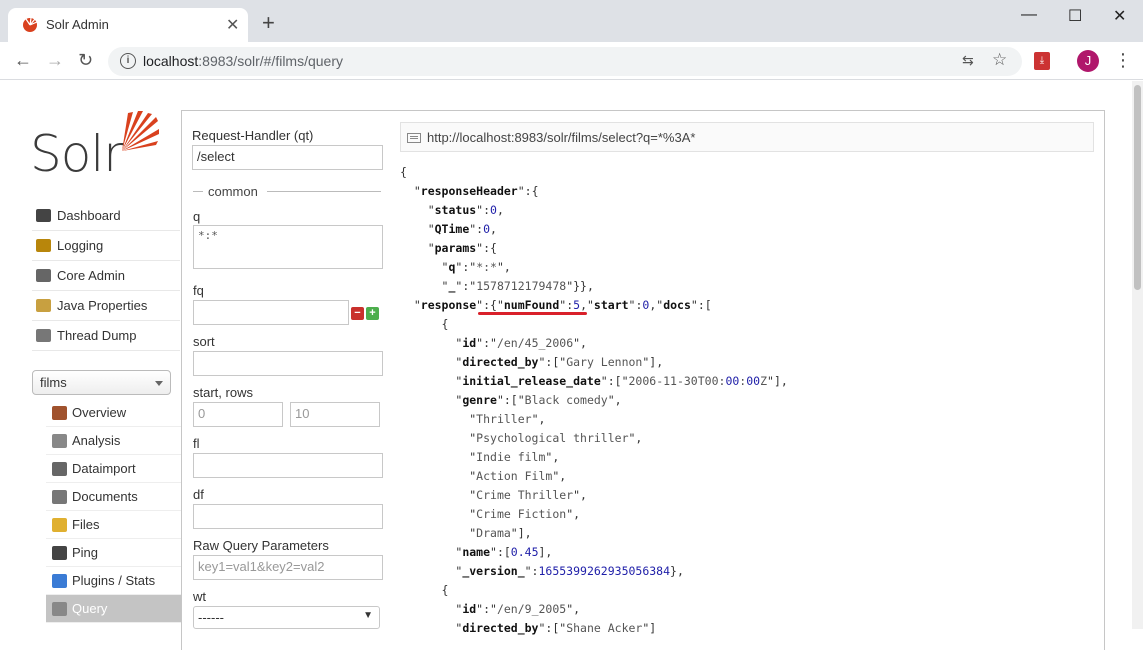 The height and width of the screenshot is (650, 1143). What do you see at coordinates (448, 229) in the screenshot?
I see `json-line: "QTime":0,` at bounding box center [448, 229].